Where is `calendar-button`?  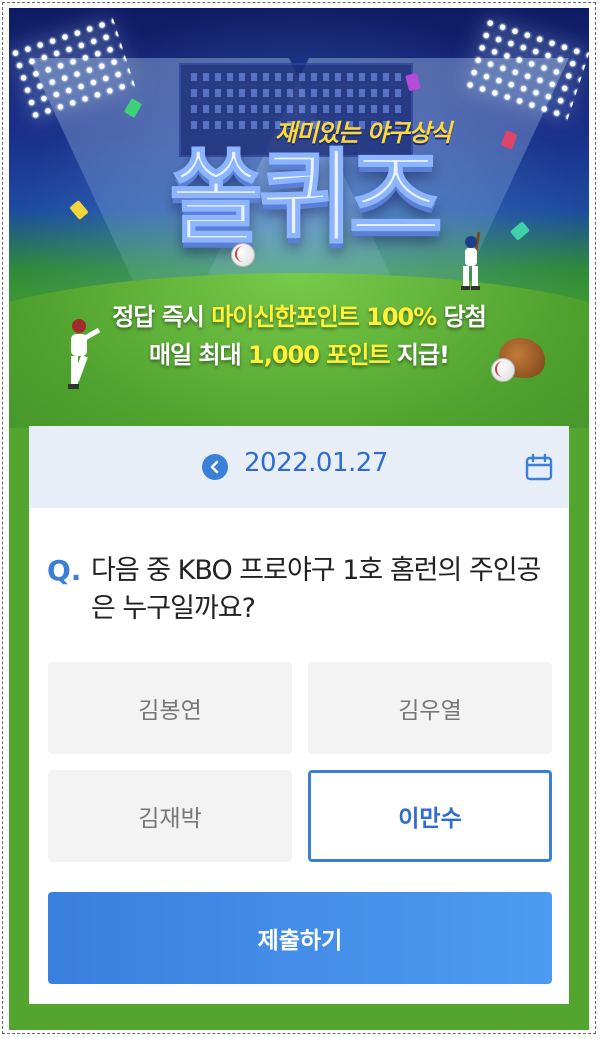 calendar-button is located at coordinates (539, 467).